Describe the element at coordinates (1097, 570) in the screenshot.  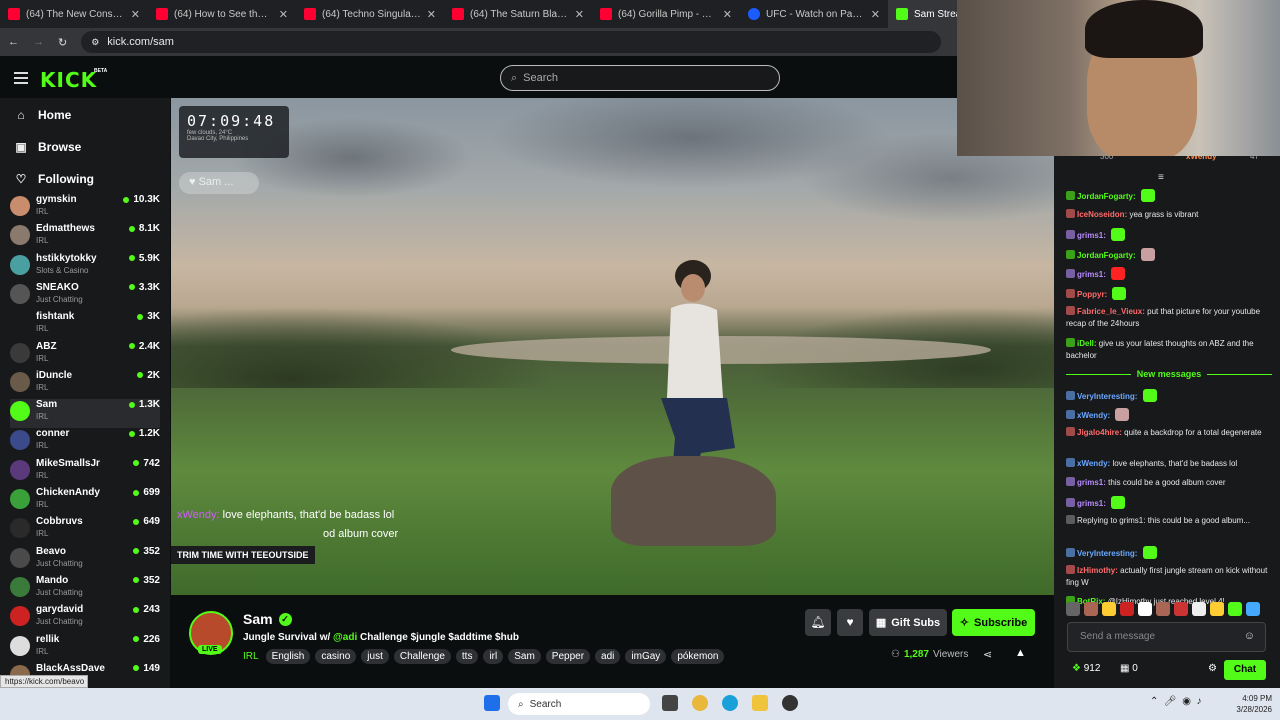
I see `chat-username: IzHimothy:` at that location.